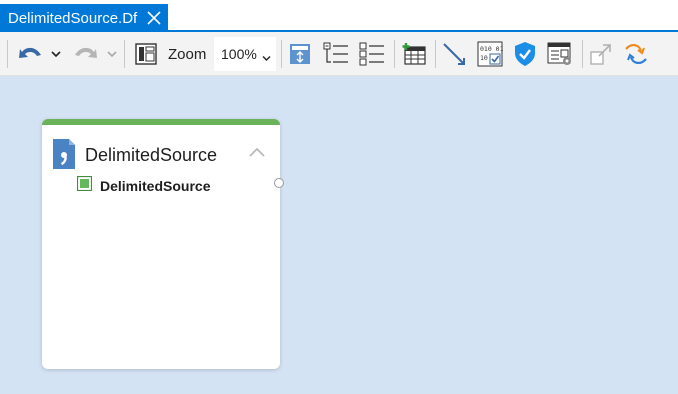  What do you see at coordinates (64, 156) in the screenshot?
I see `delimited-file-icon` at bounding box center [64, 156].